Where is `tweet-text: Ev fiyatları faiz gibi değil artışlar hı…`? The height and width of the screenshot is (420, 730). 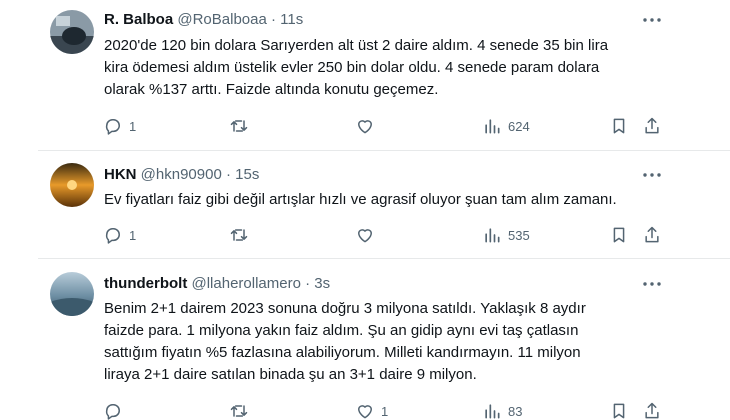
tweet-text: Ev fiyatları faiz gibi değil artışlar hı… is located at coordinates (394, 200).